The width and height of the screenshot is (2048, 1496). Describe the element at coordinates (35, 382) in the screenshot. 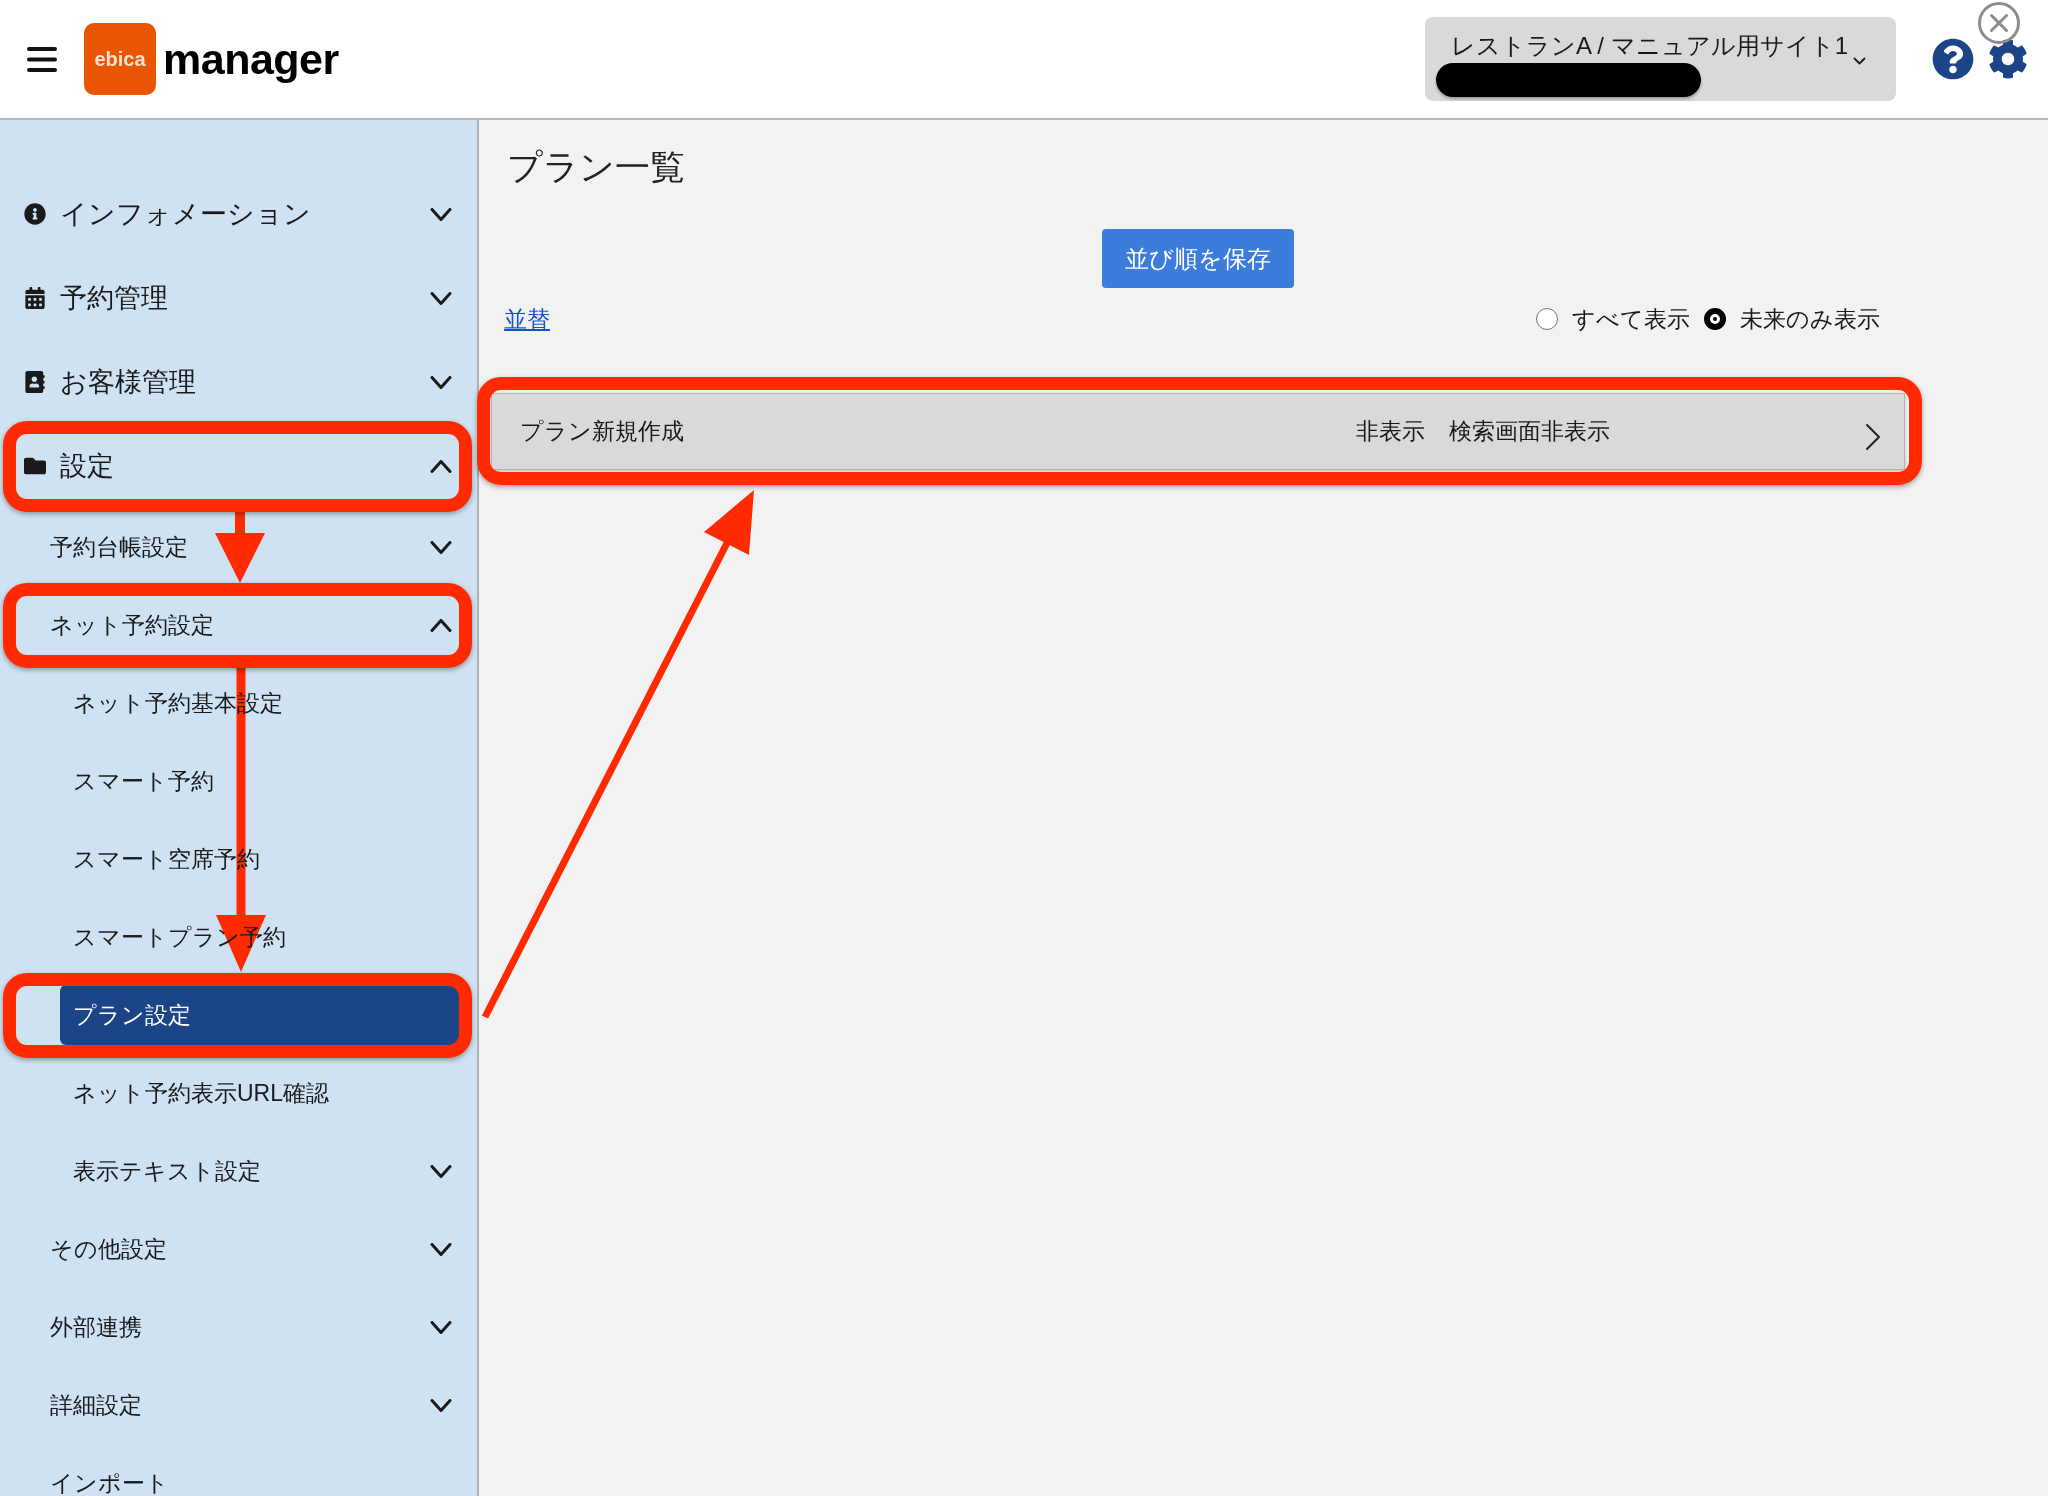

I see `contact-card-icon` at that location.